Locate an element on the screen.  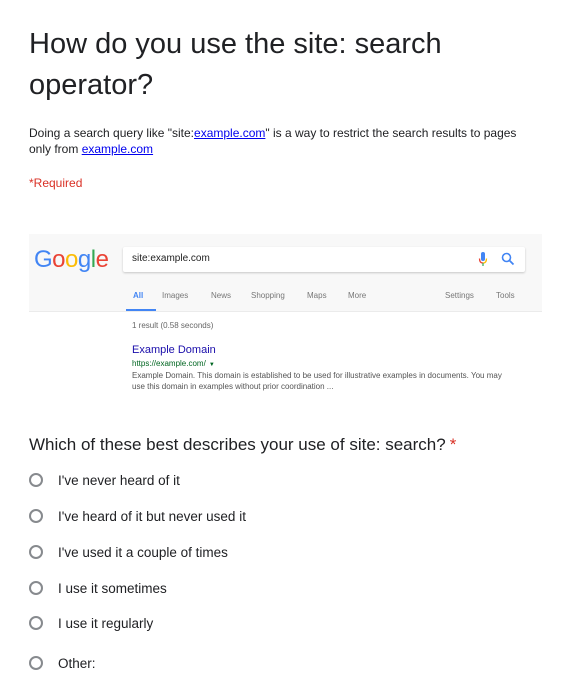
logo-letter: G is located at coordinates (43, 259).